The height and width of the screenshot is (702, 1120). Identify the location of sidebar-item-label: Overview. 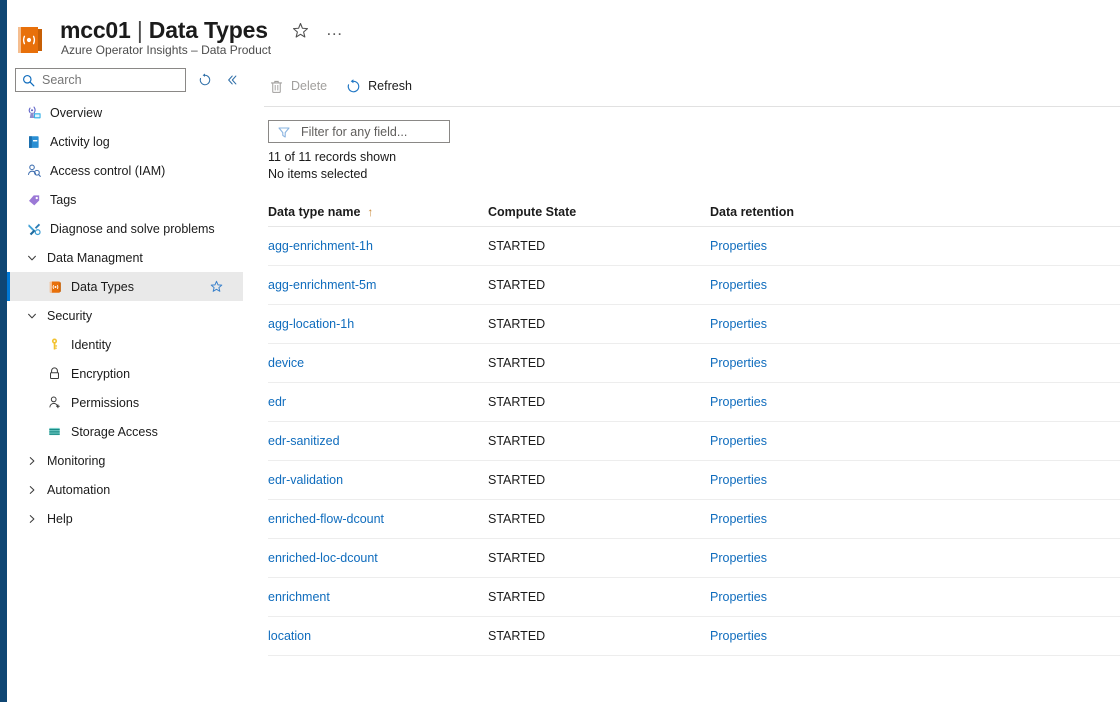
(76, 112).